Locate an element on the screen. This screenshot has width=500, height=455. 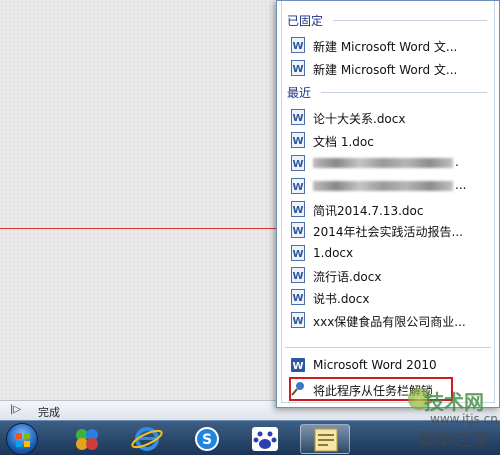
recent-item: W 简讯2014.7.13.doc is located at coordinates (388, 209).